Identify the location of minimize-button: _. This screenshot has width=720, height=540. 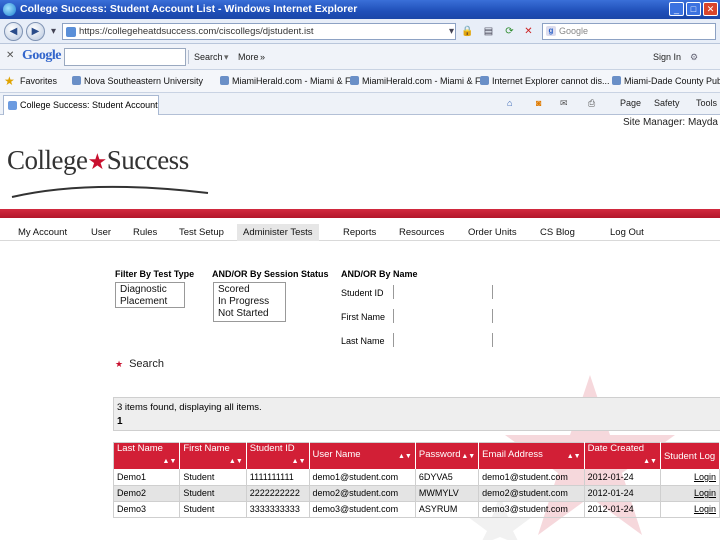
(676, 9).